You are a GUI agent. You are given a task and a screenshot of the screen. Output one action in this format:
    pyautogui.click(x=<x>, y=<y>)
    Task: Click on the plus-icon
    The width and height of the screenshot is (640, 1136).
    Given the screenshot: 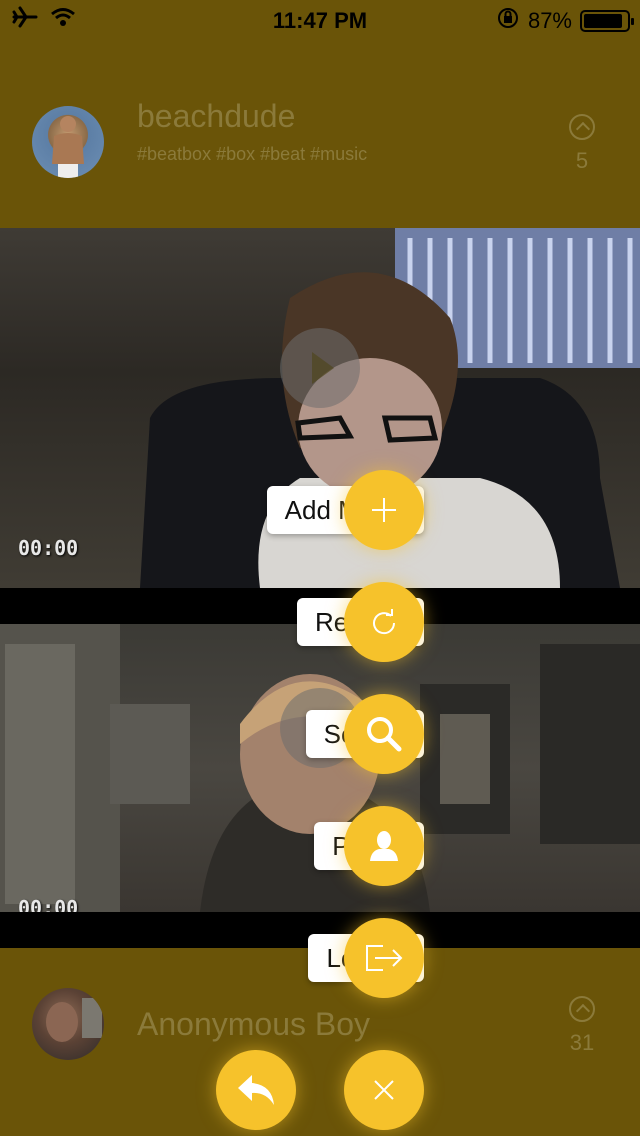 What is the action you would take?
    pyautogui.click(x=384, y=510)
    